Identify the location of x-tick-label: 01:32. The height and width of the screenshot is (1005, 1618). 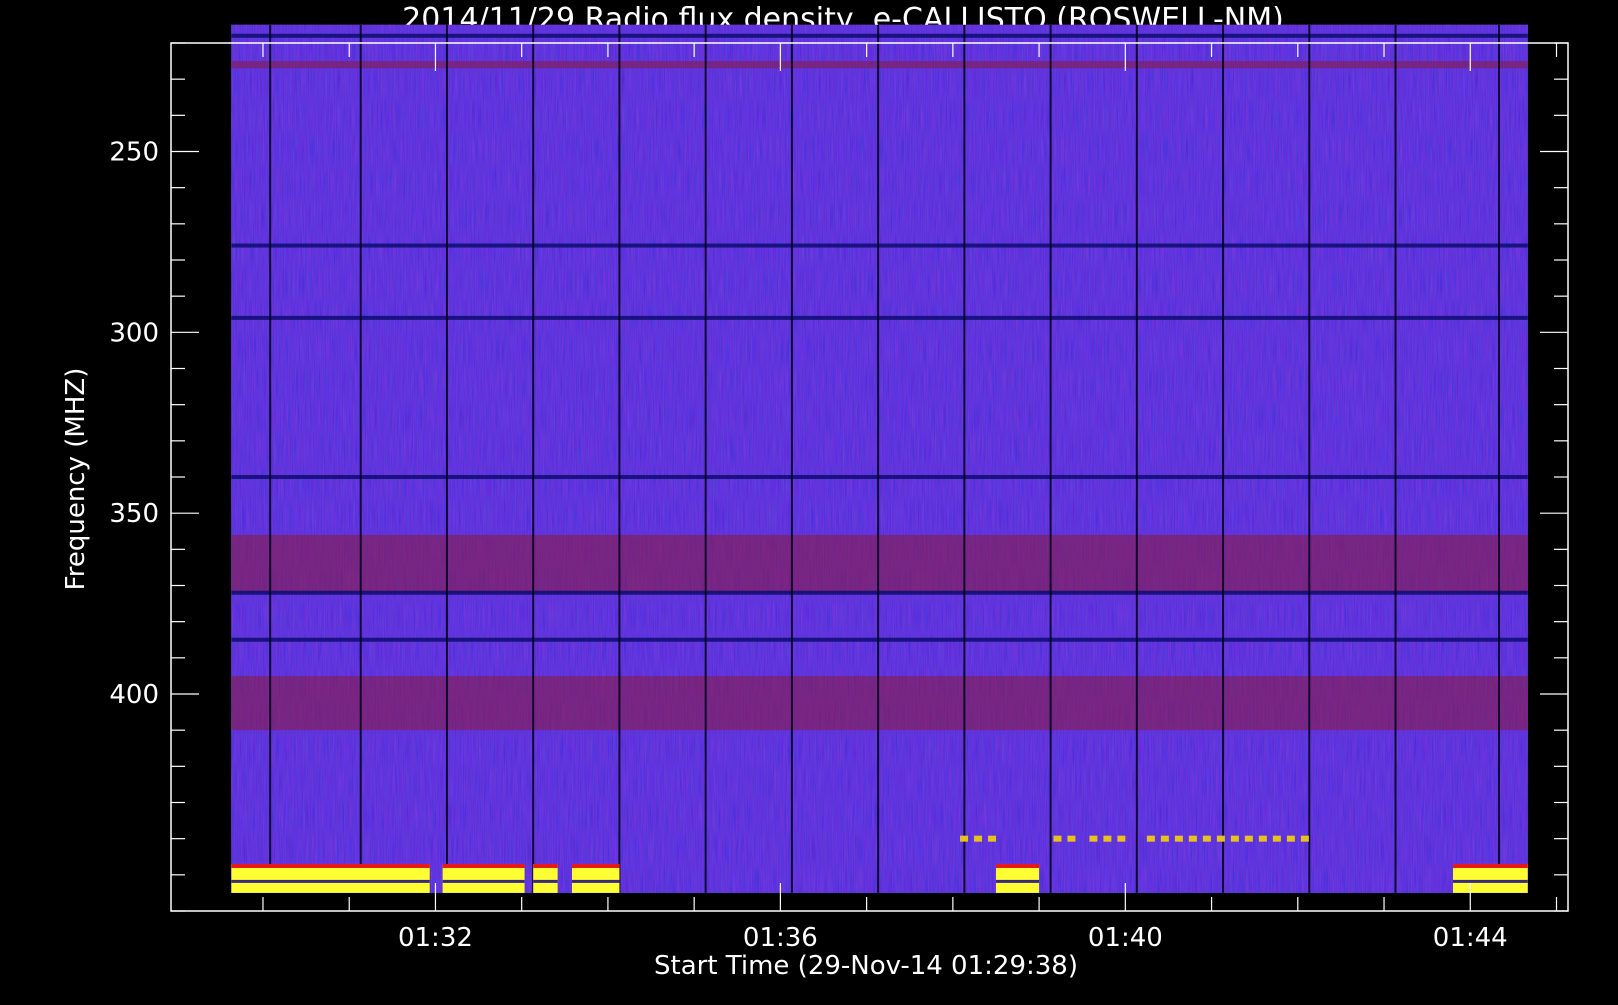
(435, 938).